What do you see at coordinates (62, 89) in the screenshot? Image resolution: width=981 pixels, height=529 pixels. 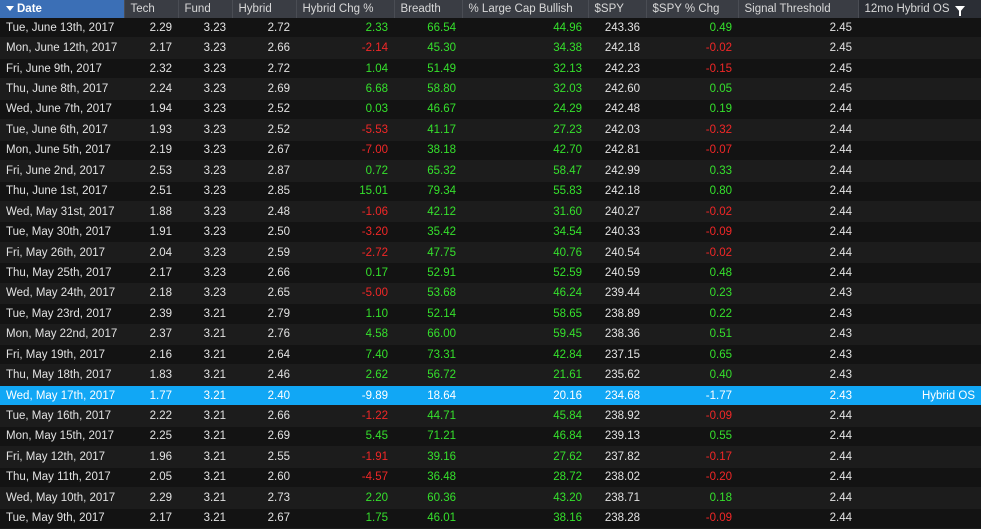 I see `cell-date: Thu, June 8th, 2017` at bounding box center [62, 89].